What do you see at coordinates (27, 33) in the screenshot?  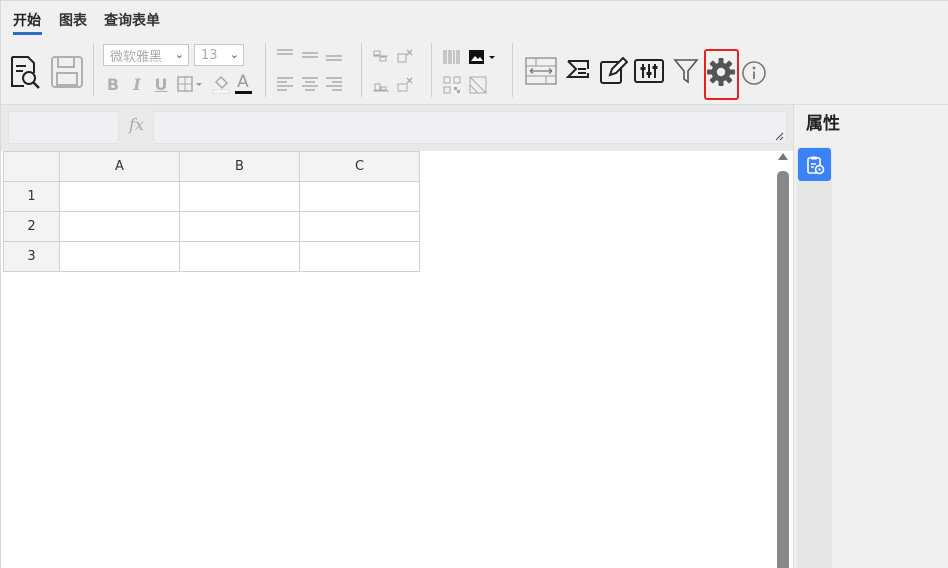 I see `active-tab-indicator` at bounding box center [27, 33].